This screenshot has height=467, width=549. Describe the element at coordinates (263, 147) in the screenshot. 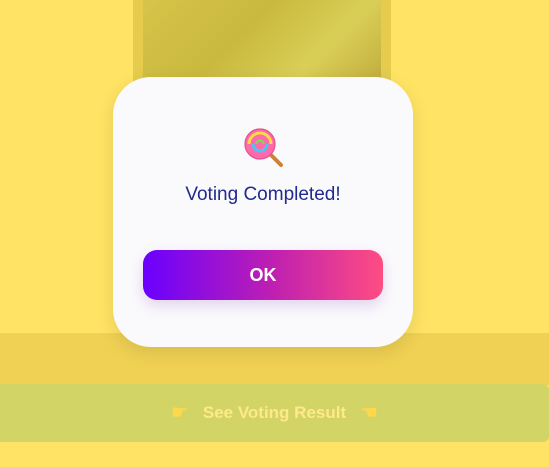

I see `lollipop-icon` at that location.